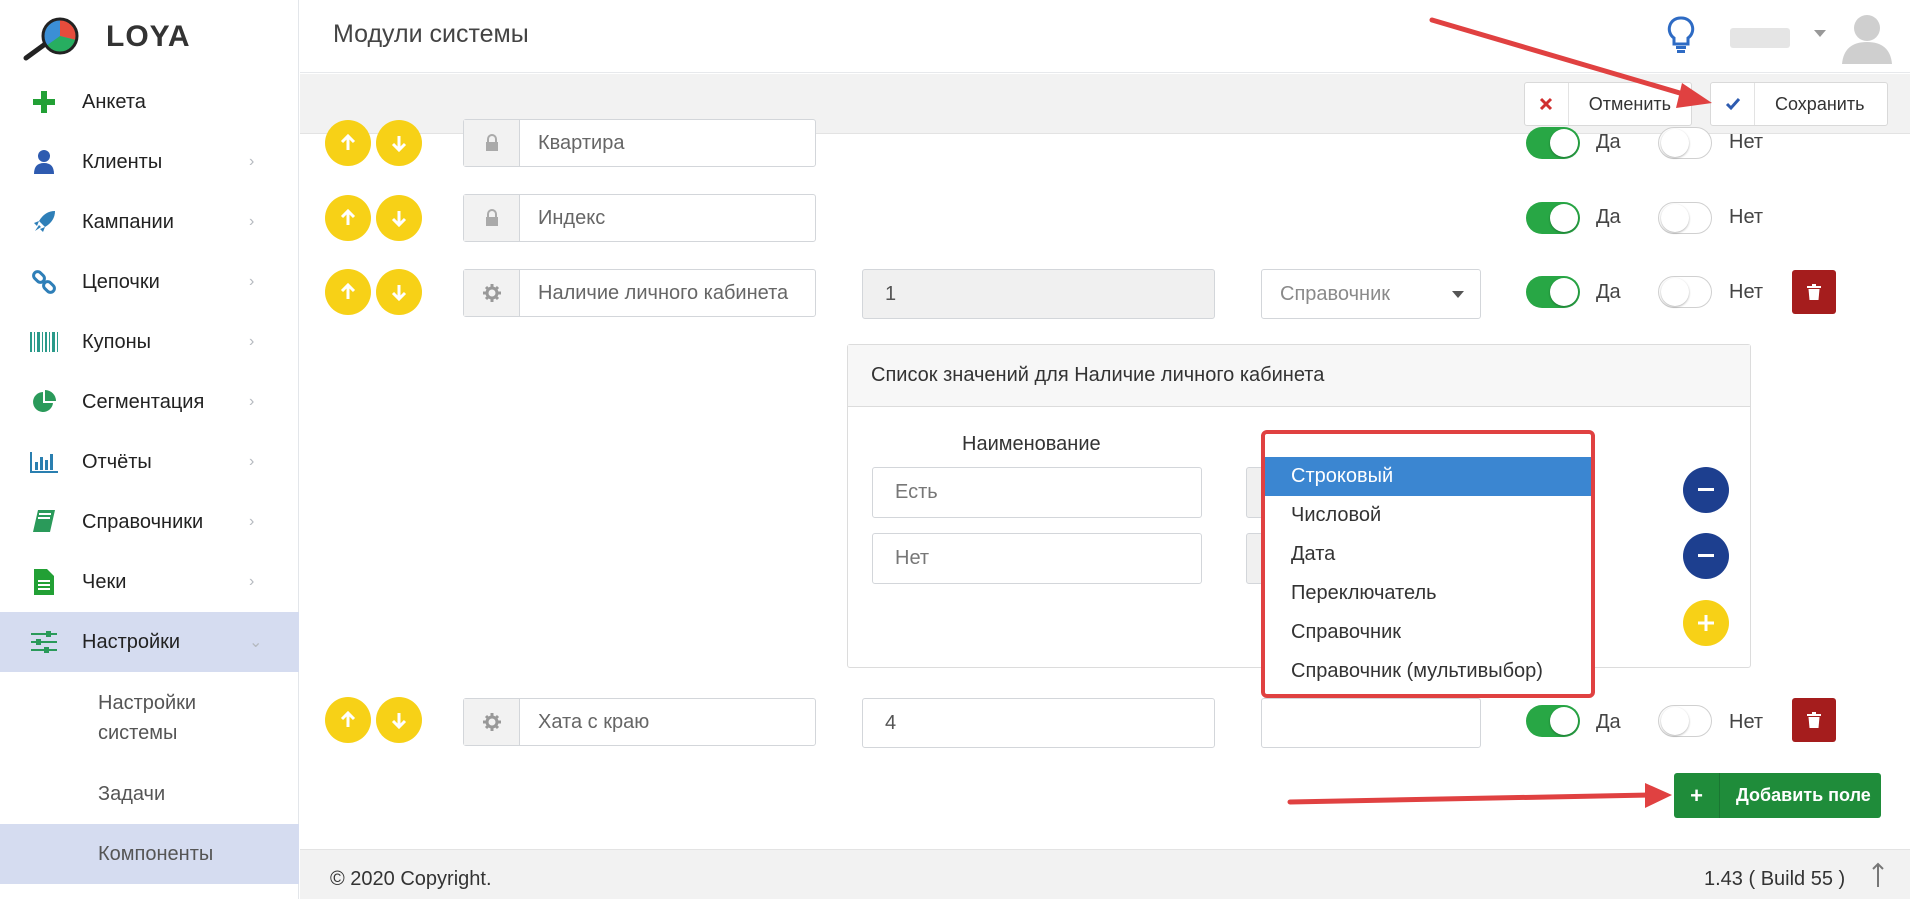 The height and width of the screenshot is (899, 1910). What do you see at coordinates (44, 222) in the screenshot?
I see `rocket-icon` at bounding box center [44, 222].